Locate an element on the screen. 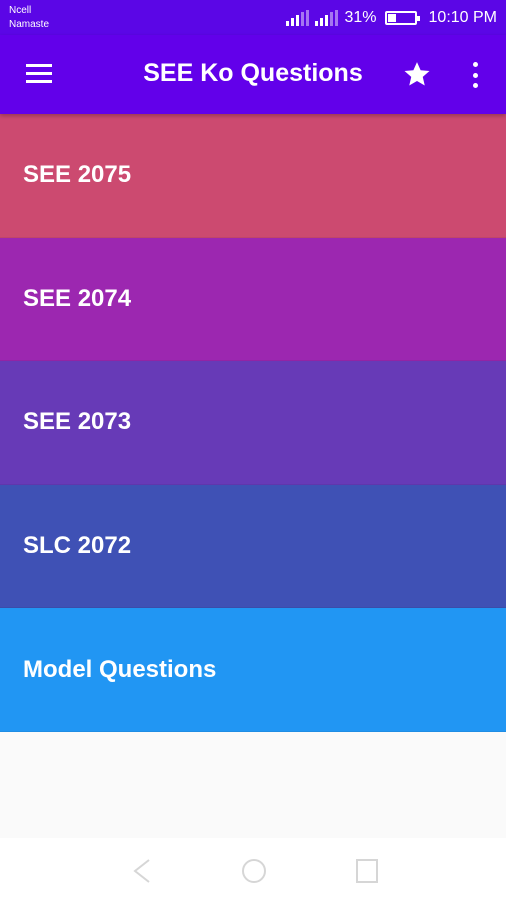 This screenshot has width=506, height=900. list-item: SEE 2073 is located at coordinates (253, 423).